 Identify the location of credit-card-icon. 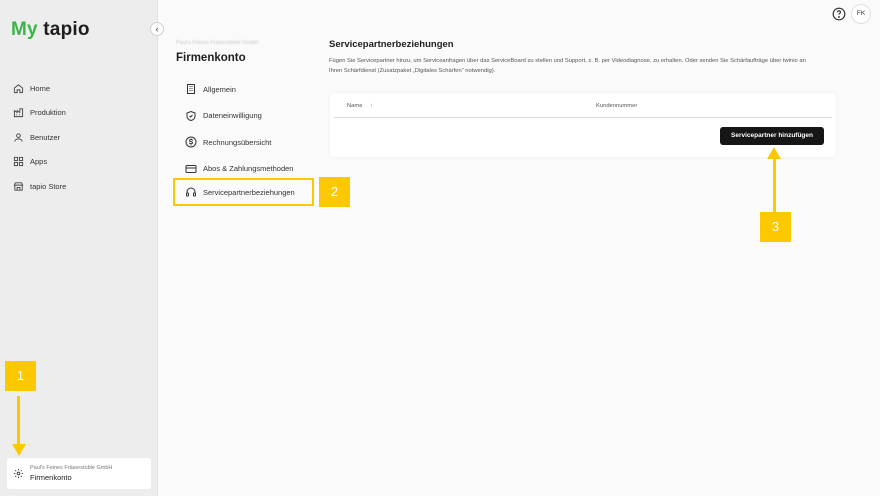
(191, 168).